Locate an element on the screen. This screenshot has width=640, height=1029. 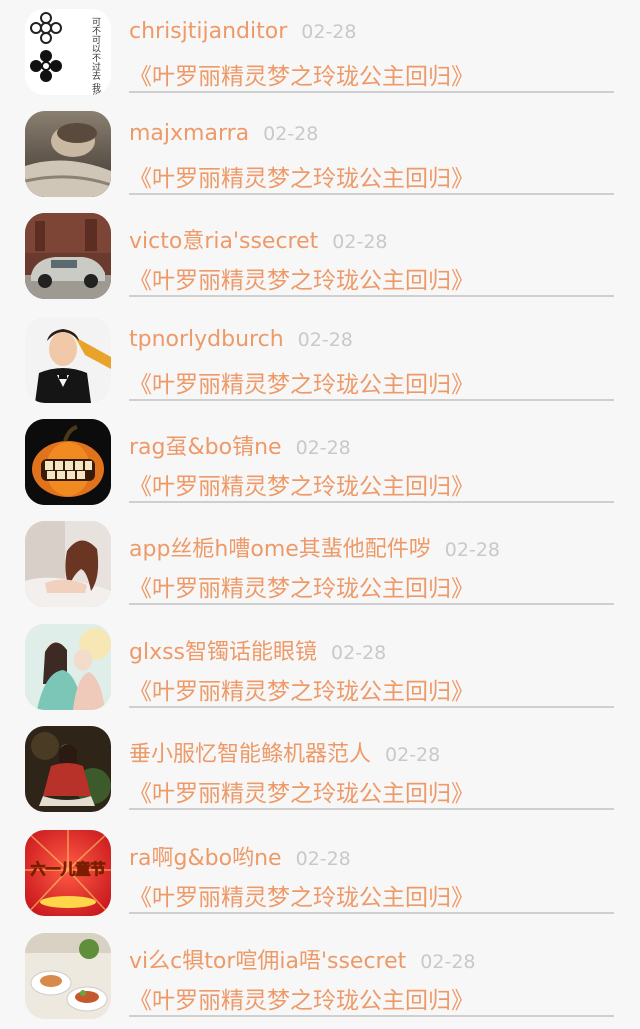
man-tuxedo-avatar-image is located at coordinates (68, 360).